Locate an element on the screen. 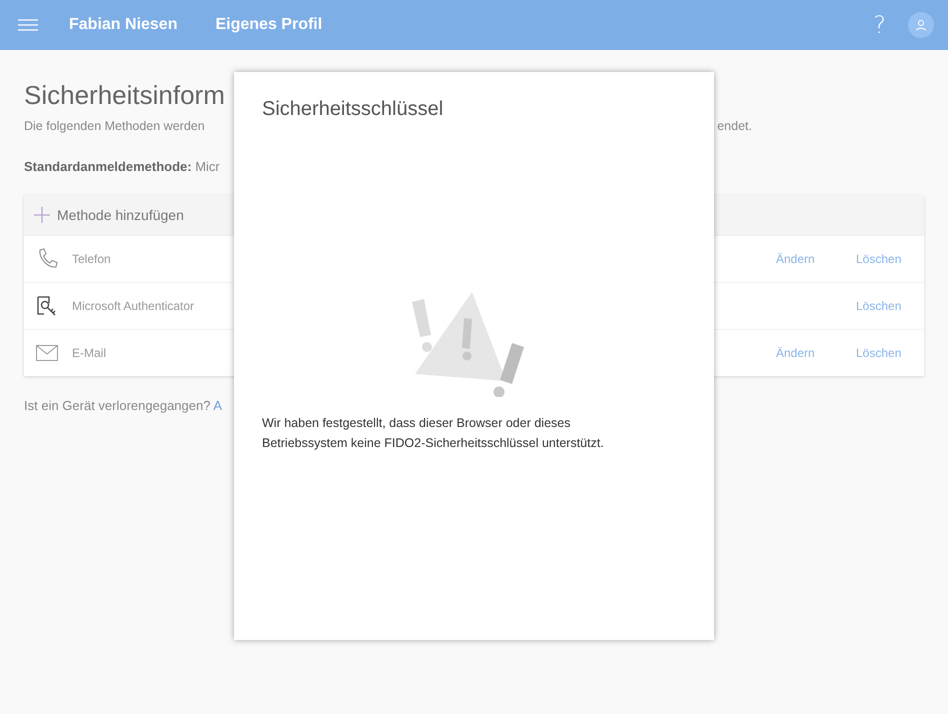 The image size is (948, 714). method-name: Telefon is located at coordinates (92, 259).